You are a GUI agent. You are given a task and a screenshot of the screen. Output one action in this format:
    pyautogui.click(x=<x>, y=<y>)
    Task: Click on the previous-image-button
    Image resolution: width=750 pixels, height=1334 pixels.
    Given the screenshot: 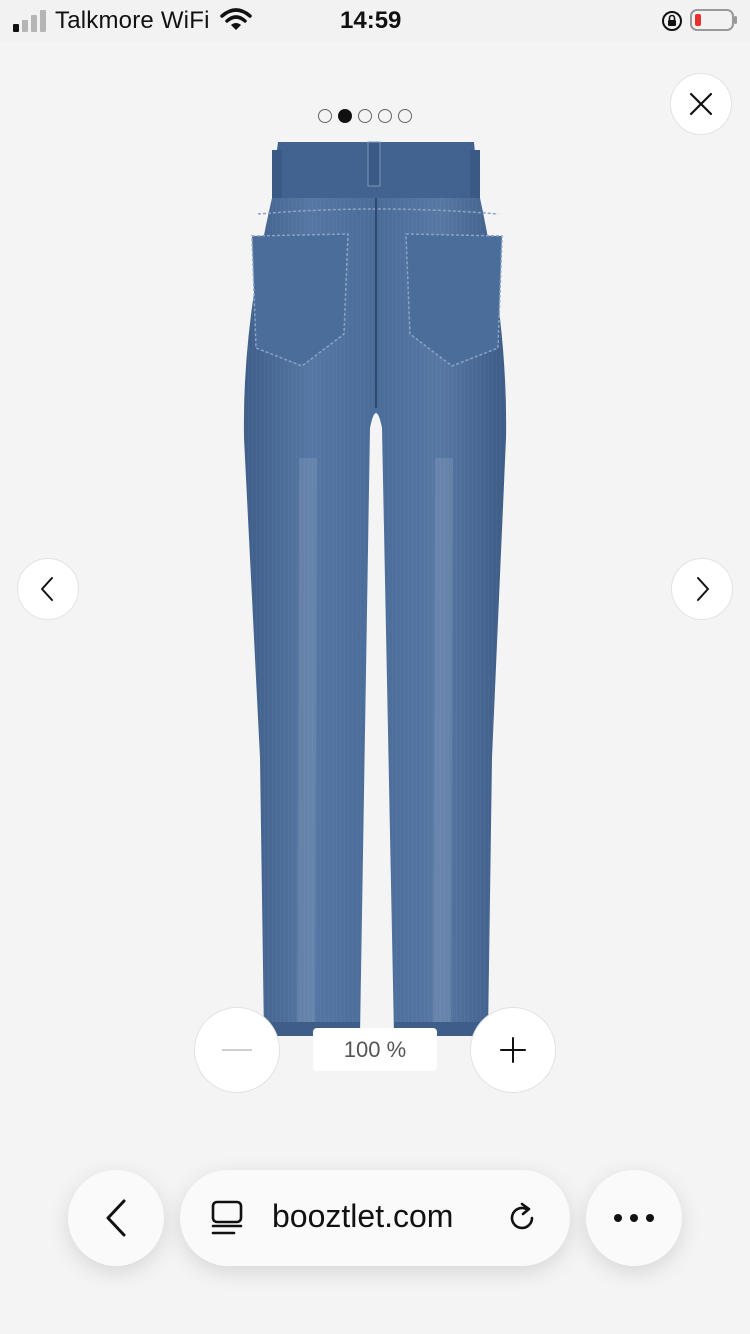 What is the action you would take?
    pyautogui.click(x=48, y=589)
    